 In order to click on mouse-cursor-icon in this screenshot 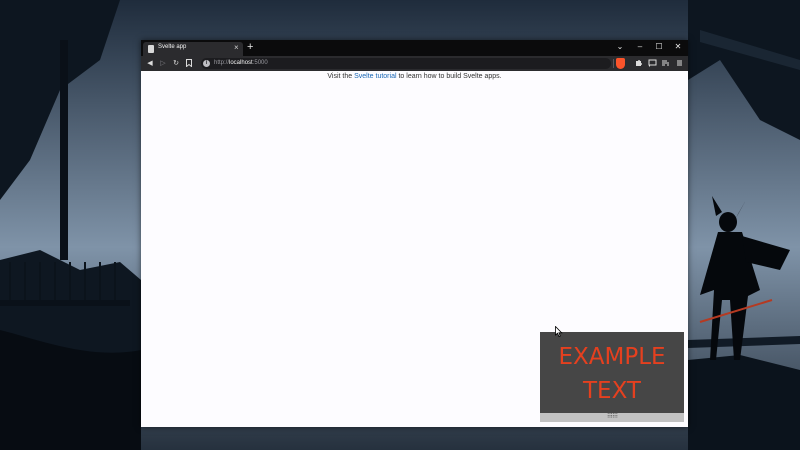, I will do `click(559, 333)`.